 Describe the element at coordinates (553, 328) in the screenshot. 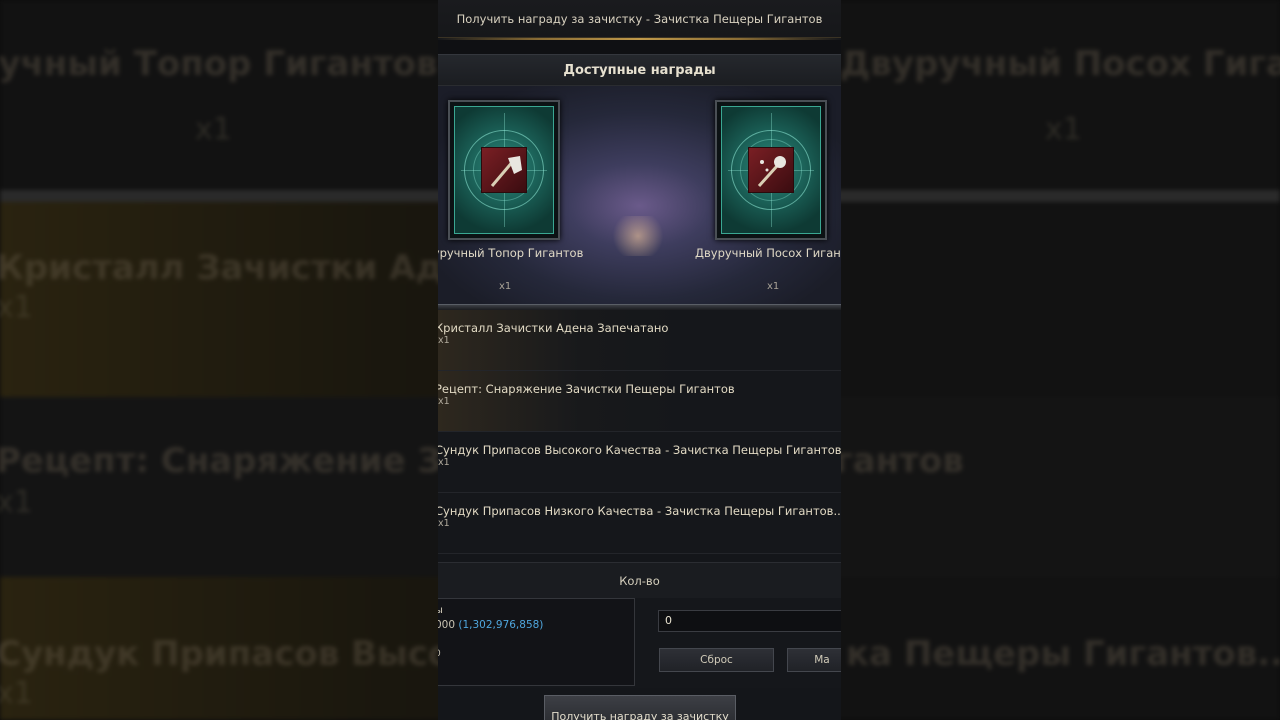

I see `reward-name: Кристалл Зачистки Адена Запечатано` at that location.